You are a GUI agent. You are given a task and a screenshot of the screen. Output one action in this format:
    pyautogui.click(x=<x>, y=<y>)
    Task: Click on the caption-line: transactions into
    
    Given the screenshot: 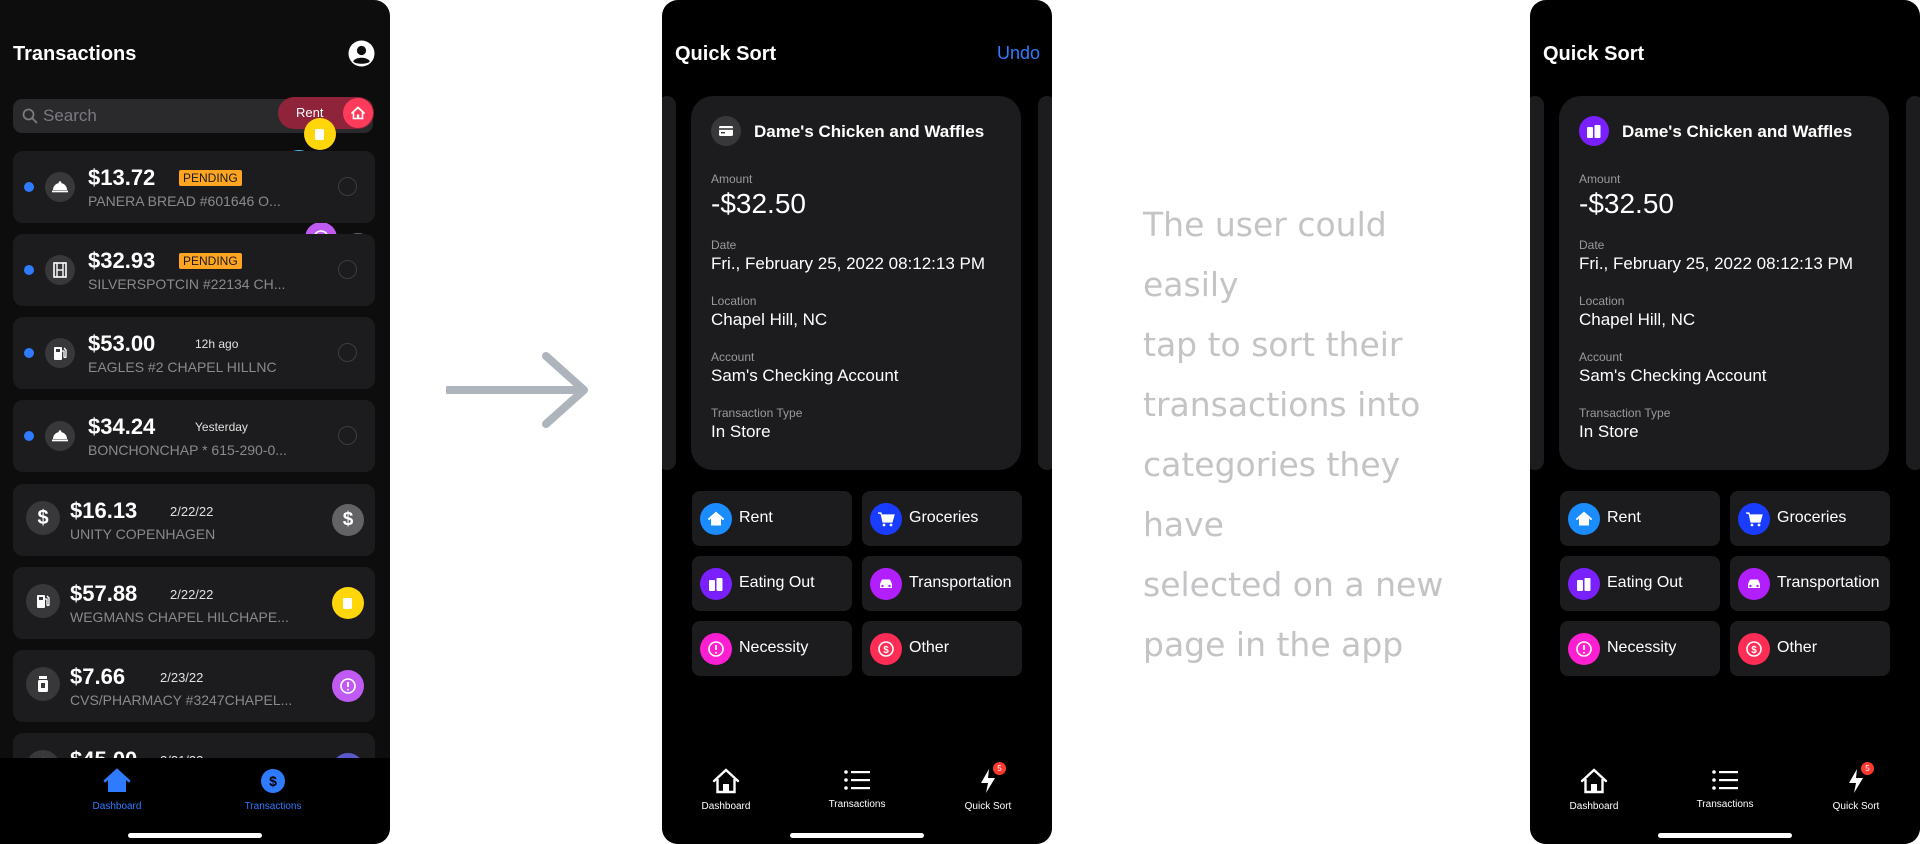 What is the action you would take?
    pyautogui.click(x=1282, y=404)
    